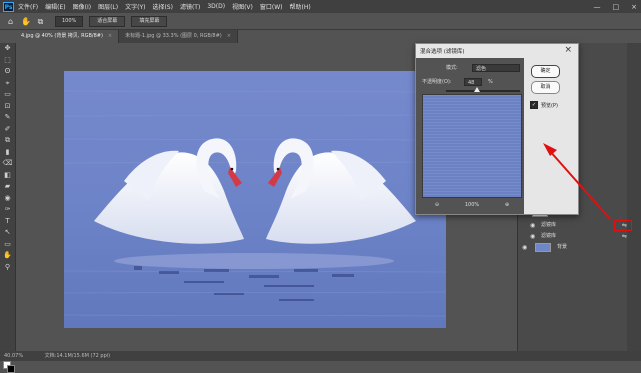 The height and width of the screenshot is (373, 641). I want to click on preview-image, so click(472, 146).